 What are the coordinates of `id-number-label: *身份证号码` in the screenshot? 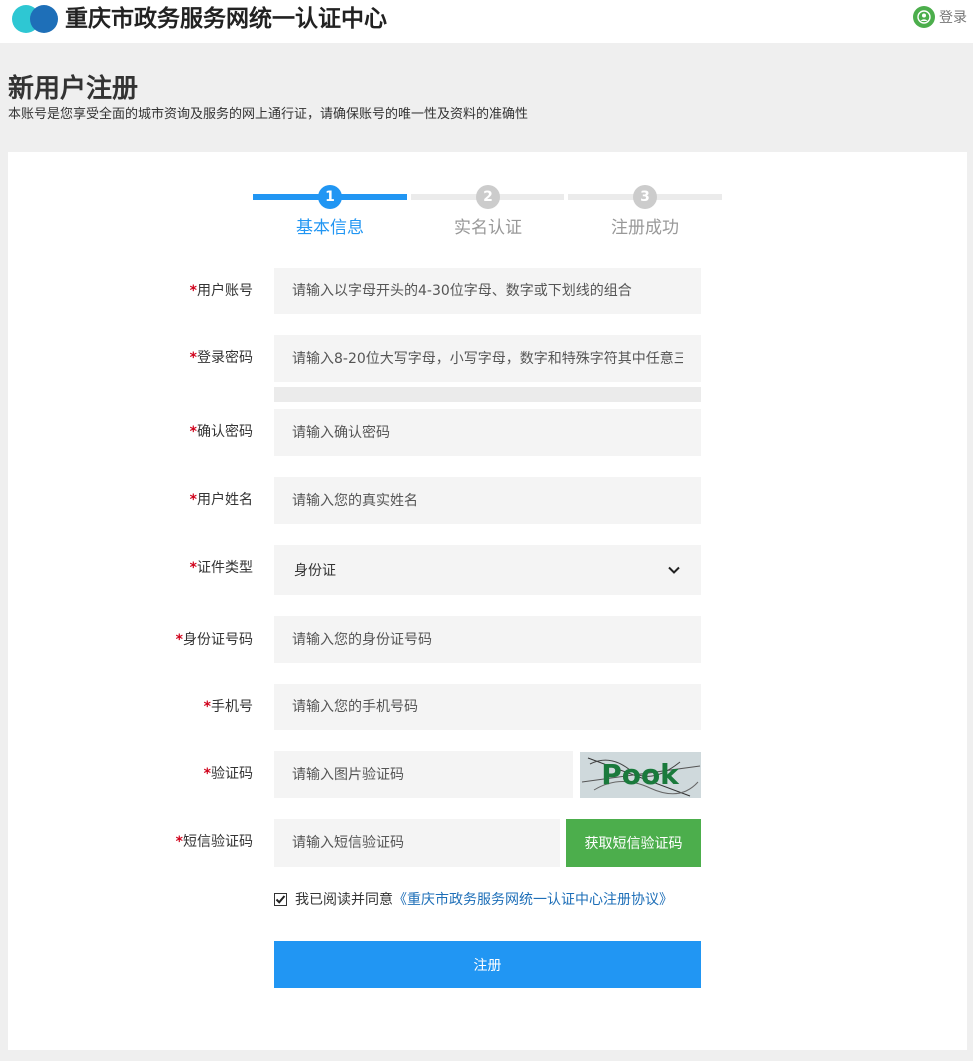 It's located at (214, 640).